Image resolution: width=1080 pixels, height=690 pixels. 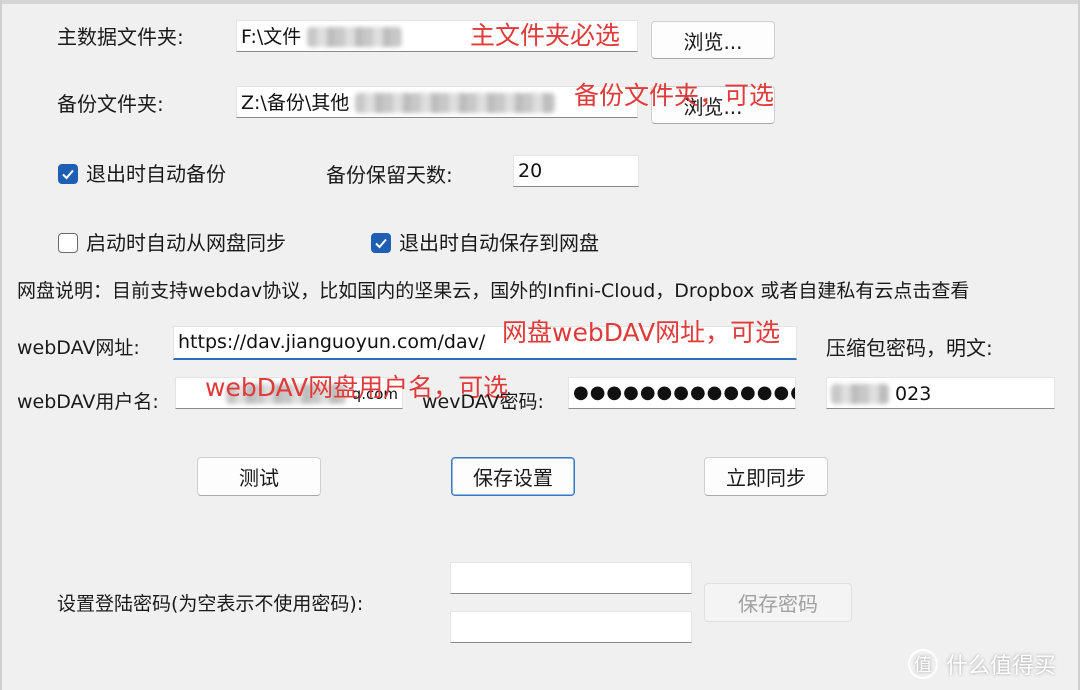 I want to click on sync-now-button: 立即同步, so click(x=766, y=476).